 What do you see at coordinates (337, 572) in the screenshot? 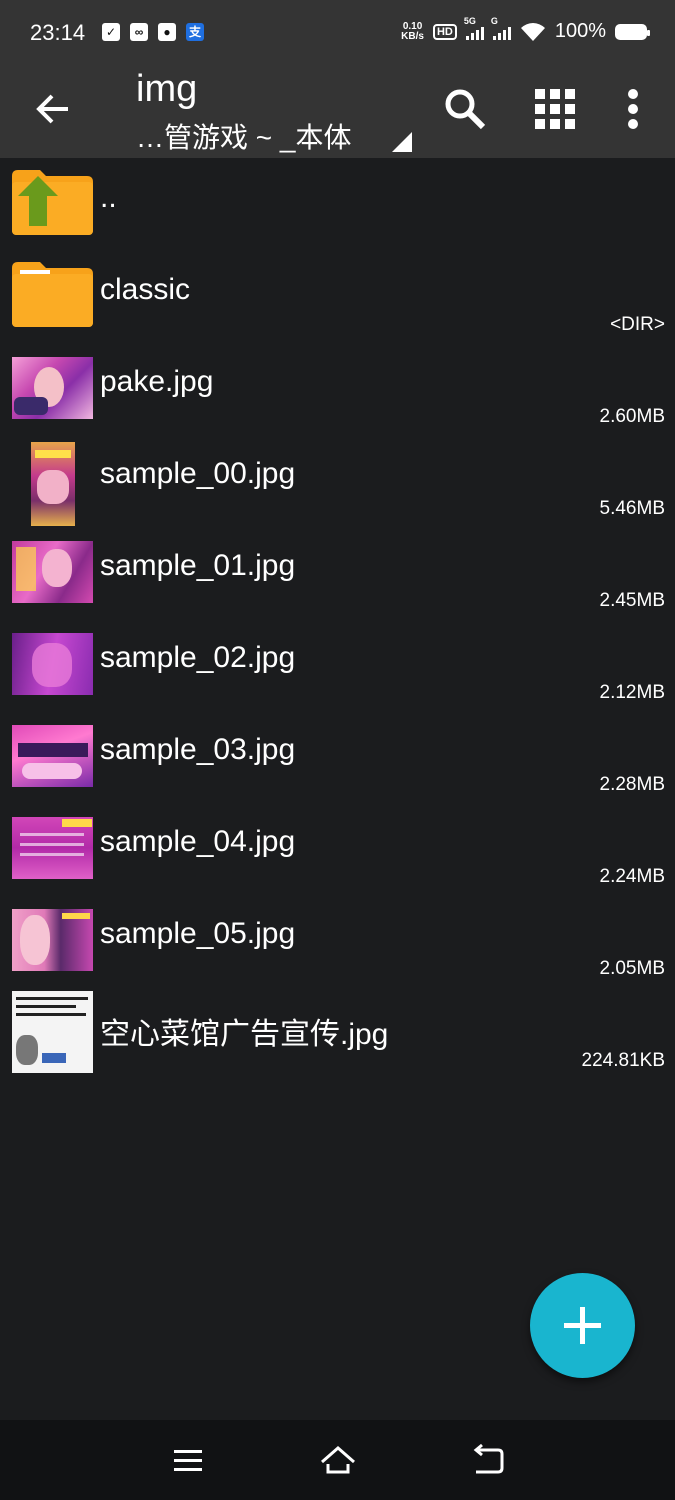
I see `list-item-file: sample_01.jpg 2.45MB` at bounding box center [337, 572].